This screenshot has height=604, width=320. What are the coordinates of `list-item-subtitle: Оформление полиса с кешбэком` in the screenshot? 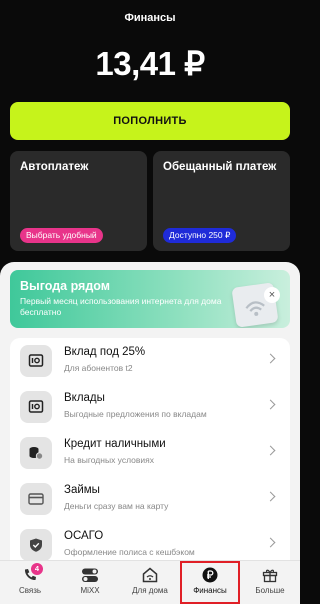 It's located at (129, 552).